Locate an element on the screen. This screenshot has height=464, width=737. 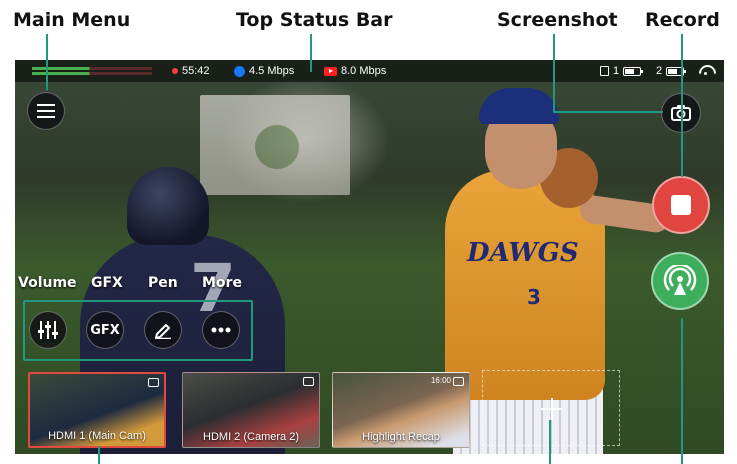
recording-dot-icon is located at coordinates (175, 71).